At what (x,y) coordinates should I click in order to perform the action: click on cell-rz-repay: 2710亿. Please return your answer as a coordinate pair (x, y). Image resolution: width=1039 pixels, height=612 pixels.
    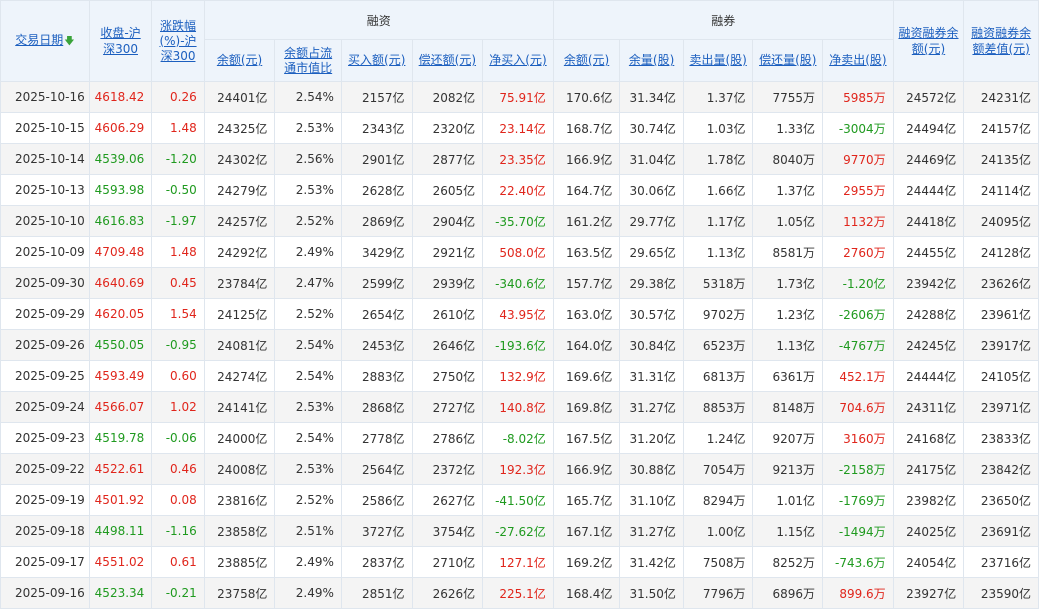
    Looking at the image, I should click on (447, 562).